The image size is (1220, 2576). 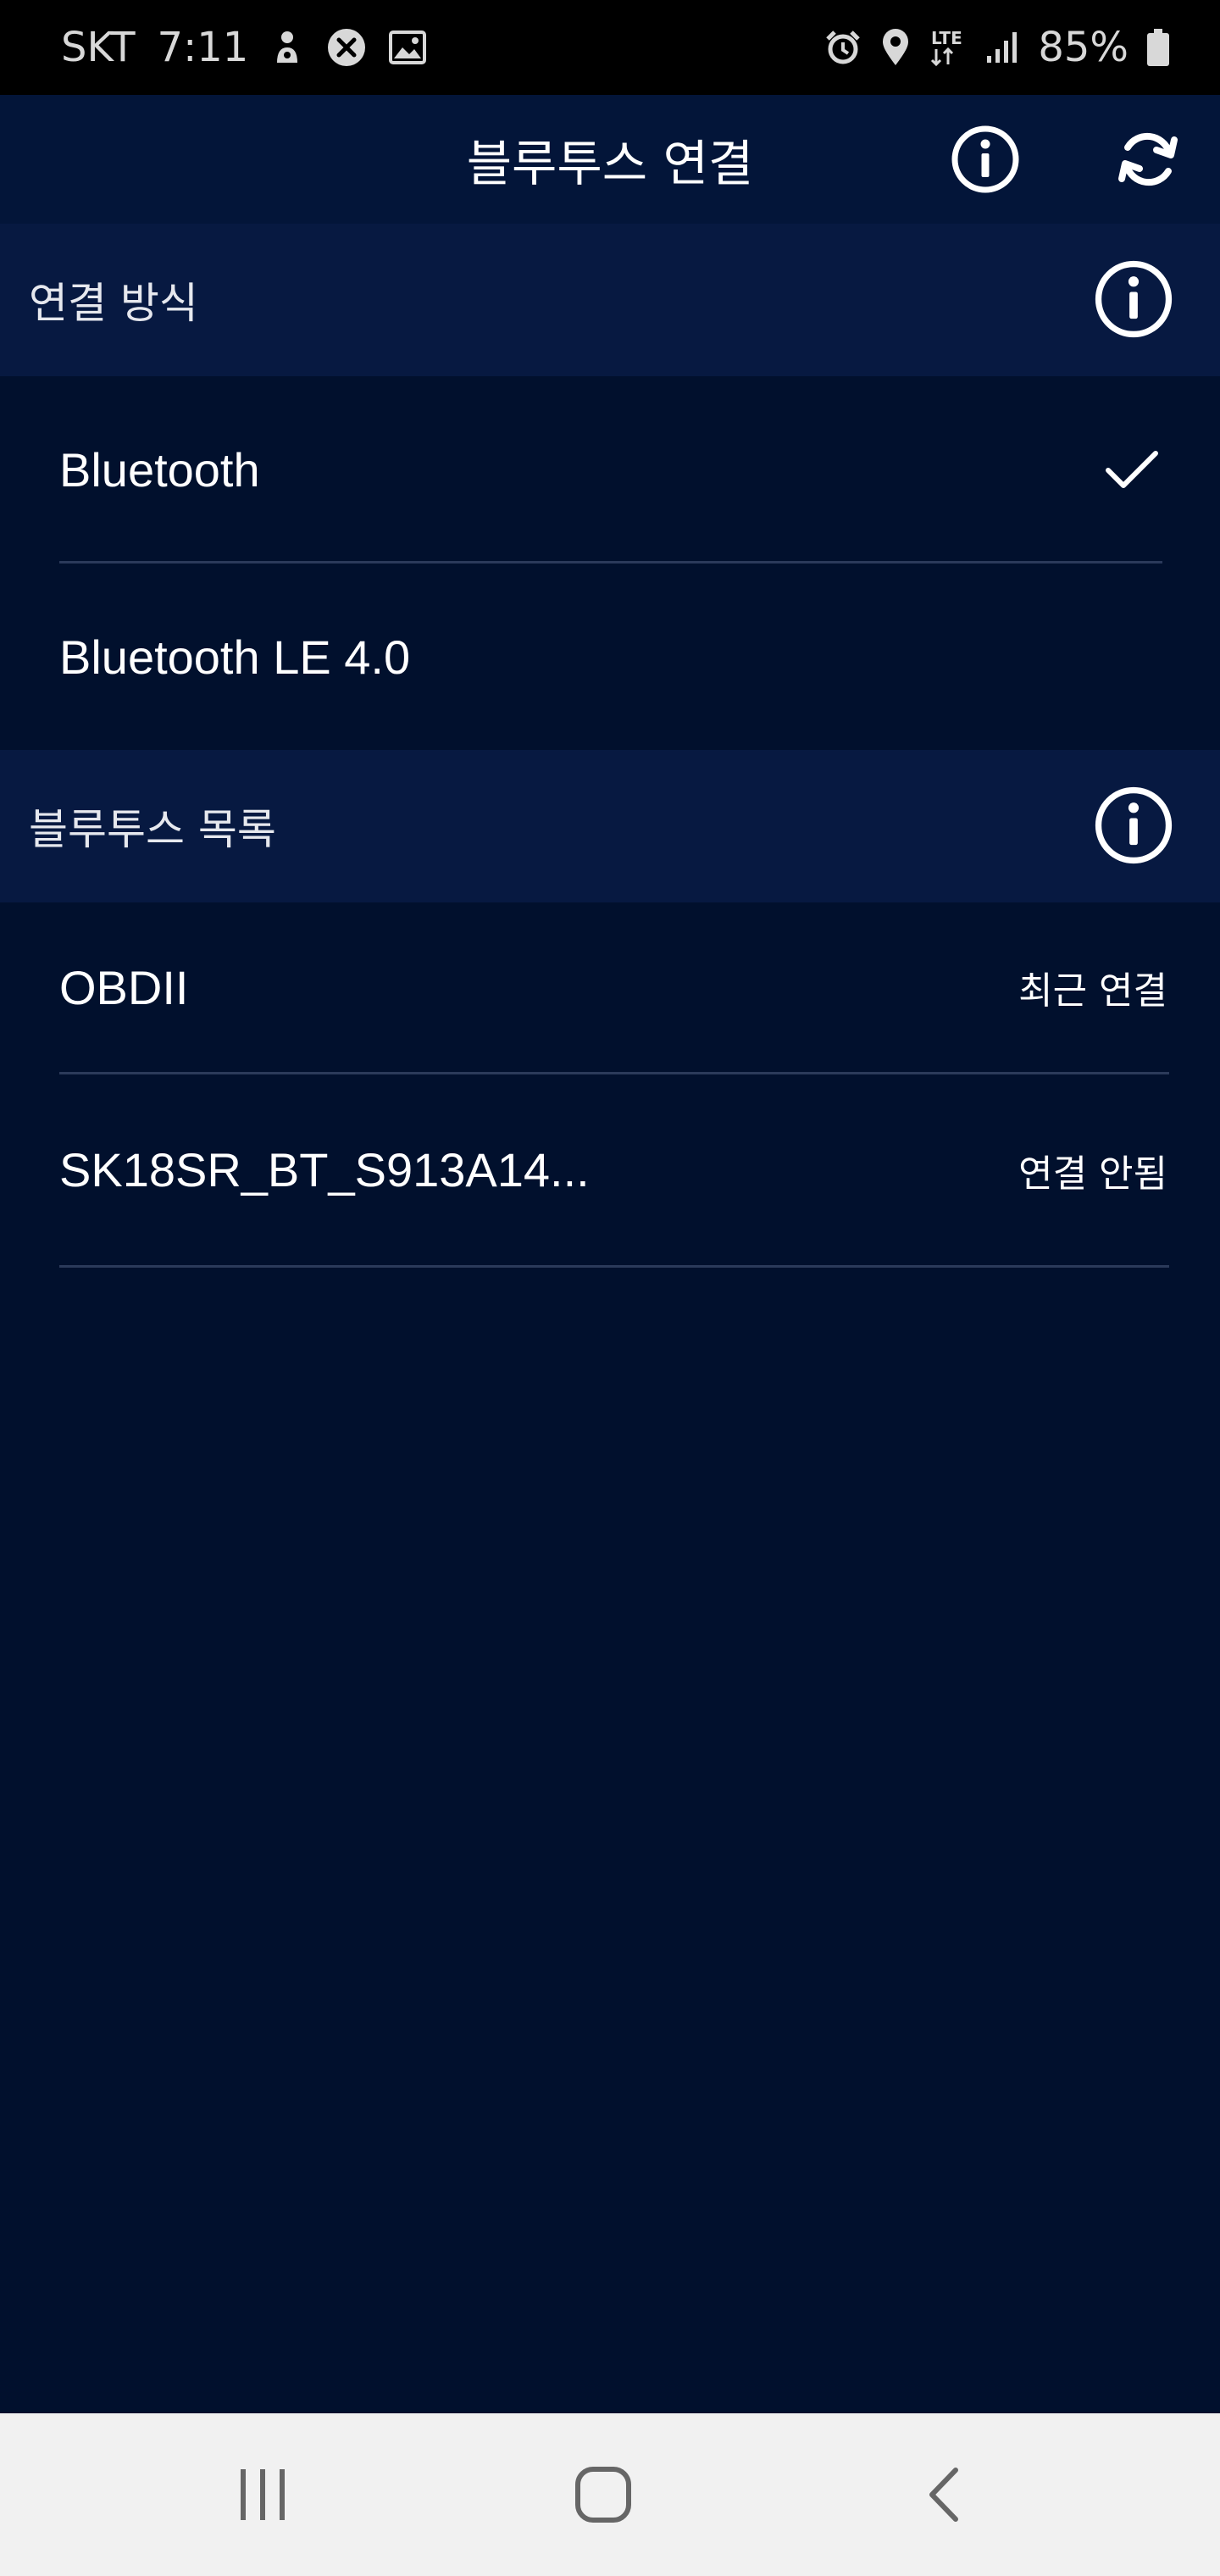 What do you see at coordinates (124, 987) in the screenshot?
I see `device-name: OBDII` at bounding box center [124, 987].